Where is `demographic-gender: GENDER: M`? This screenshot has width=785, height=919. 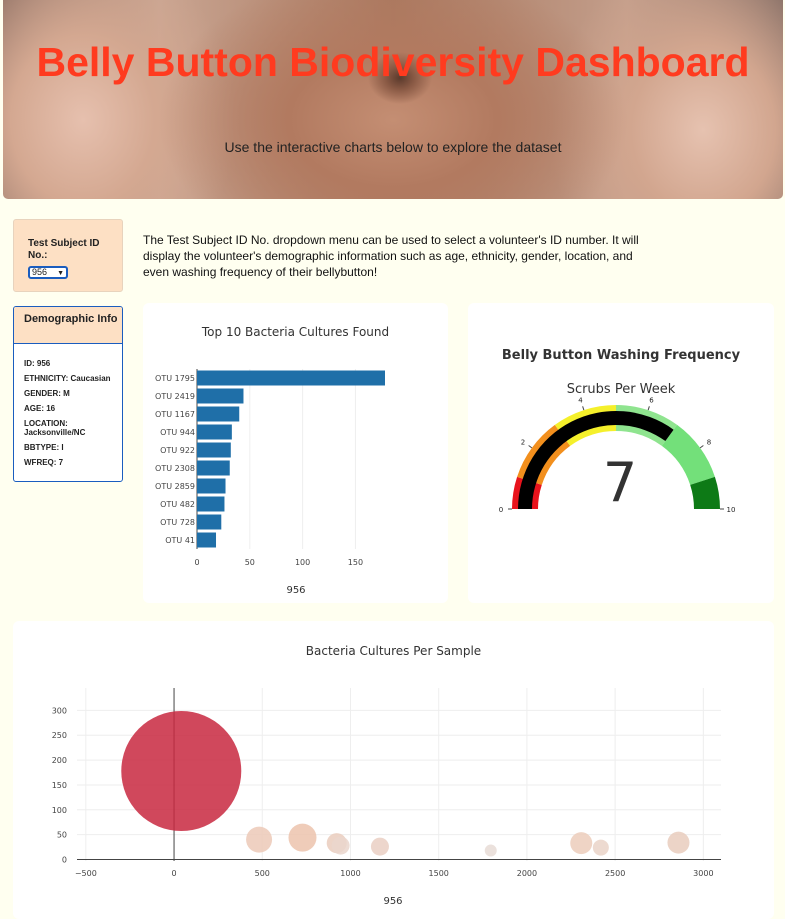
demographic-gender: GENDER: M is located at coordinates (47, 393).